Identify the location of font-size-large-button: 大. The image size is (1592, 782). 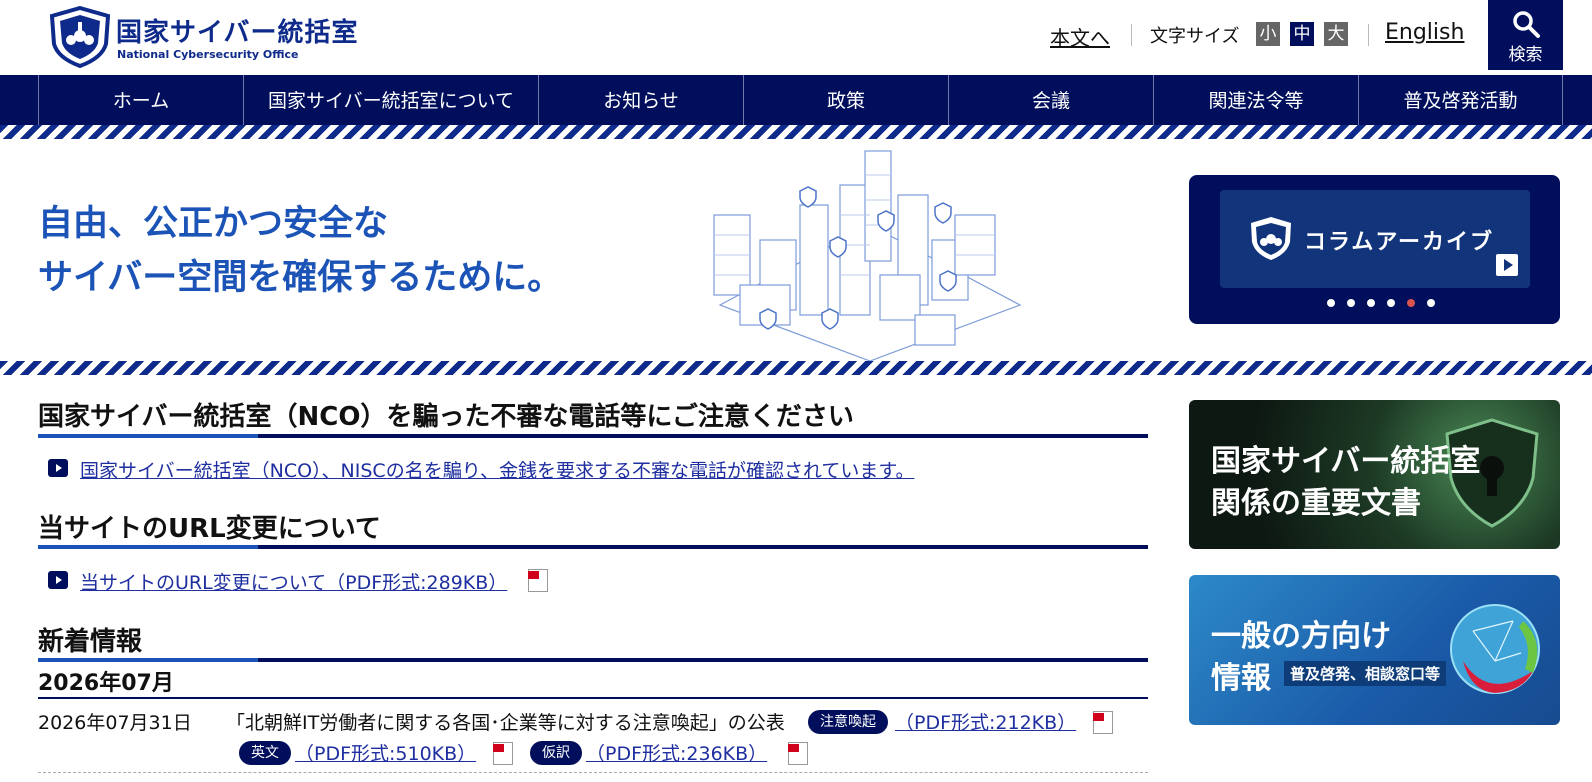
(1336, 34).